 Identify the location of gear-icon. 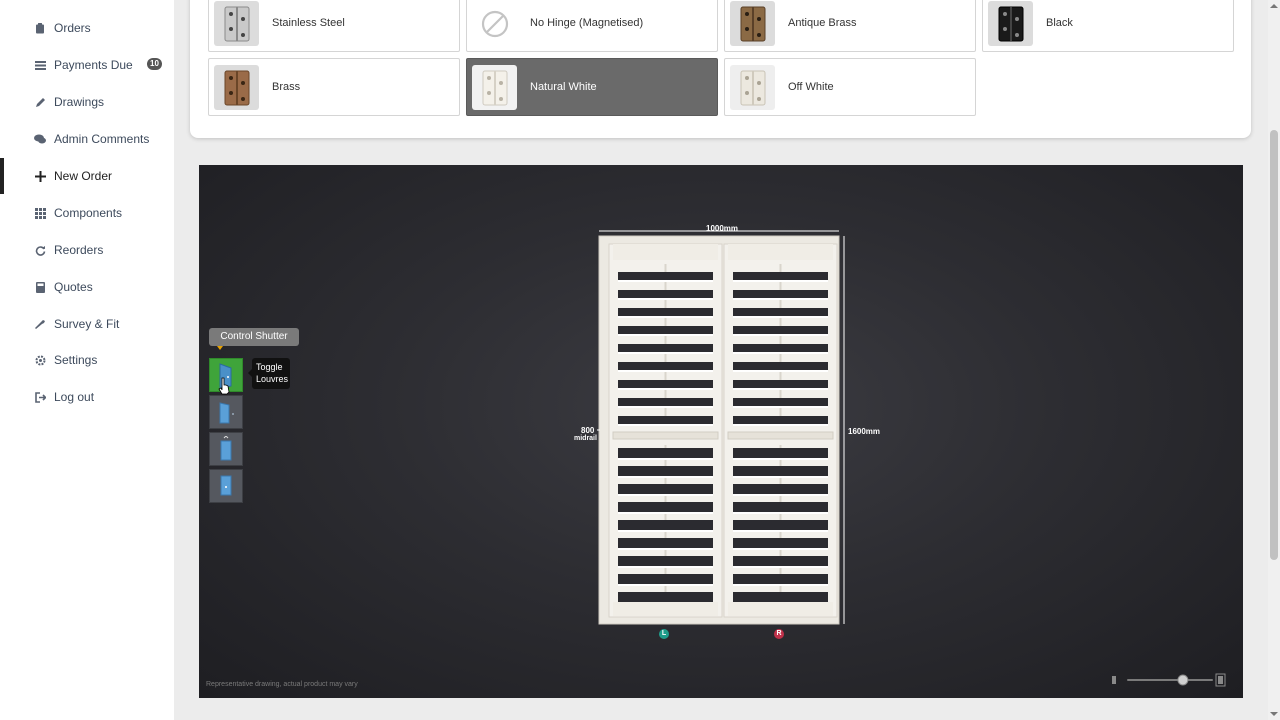
(40, 360).